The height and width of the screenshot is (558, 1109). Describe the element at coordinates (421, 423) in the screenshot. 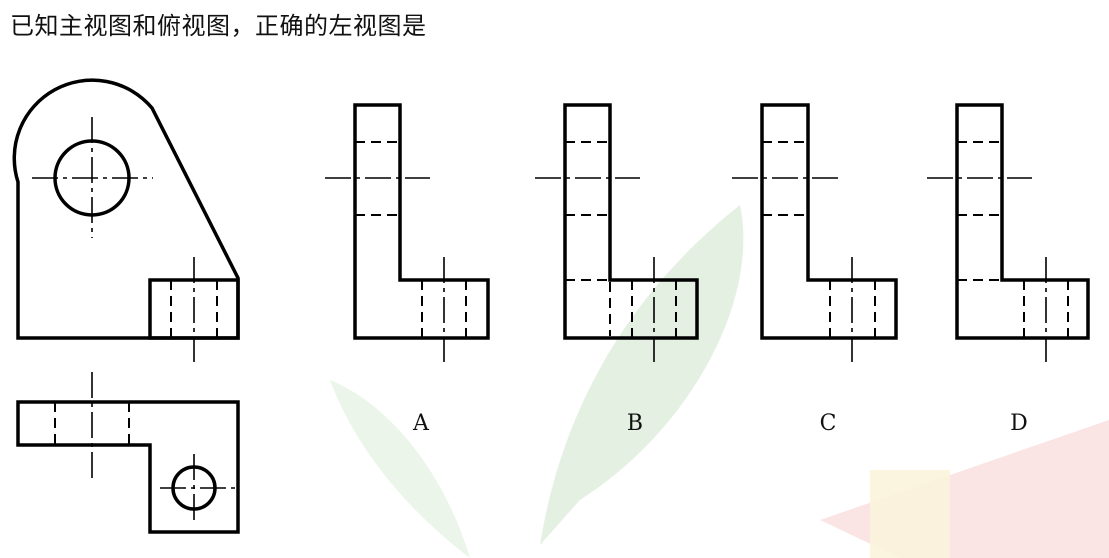

I see `option-a-label: A` at that location.